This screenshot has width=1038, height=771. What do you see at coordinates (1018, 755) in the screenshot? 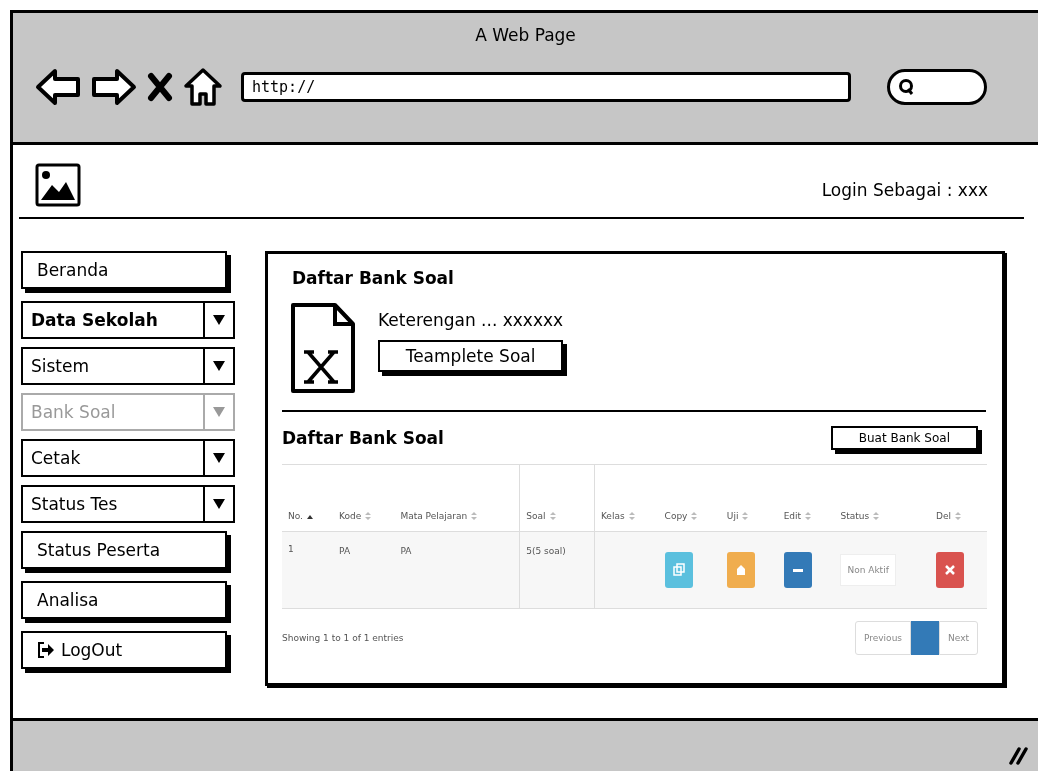
I see `resize-grip-icon` at bounding box center [1018, 755].